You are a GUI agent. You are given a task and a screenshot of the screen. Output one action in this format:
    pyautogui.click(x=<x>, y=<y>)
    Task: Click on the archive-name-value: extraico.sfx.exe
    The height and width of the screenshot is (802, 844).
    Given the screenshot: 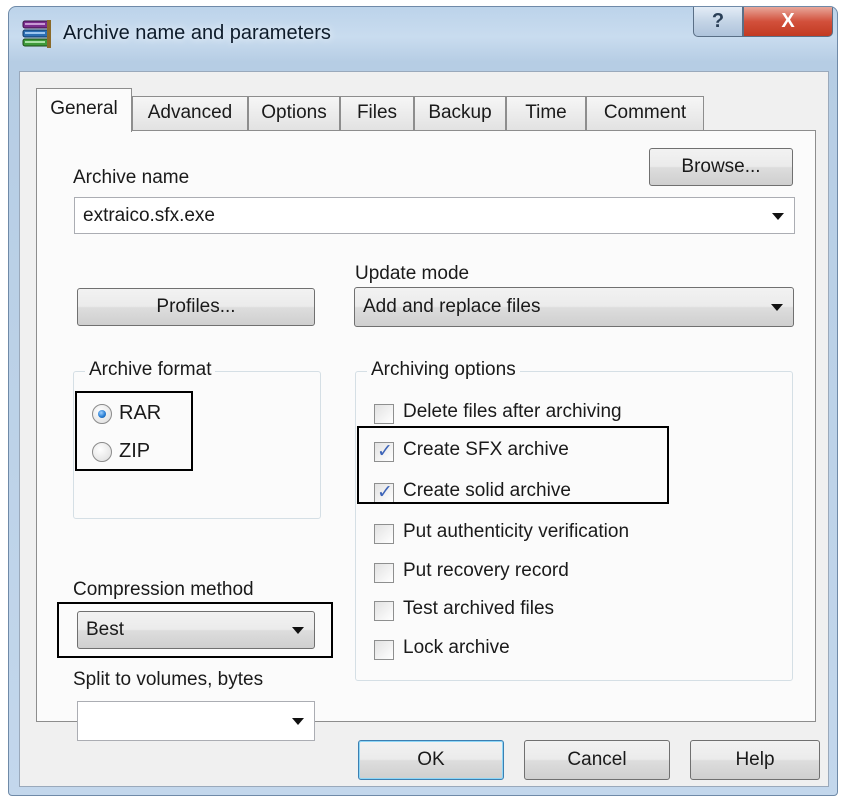 What is the action you would take?
    pyautogui.click(x=149, y=215)
    